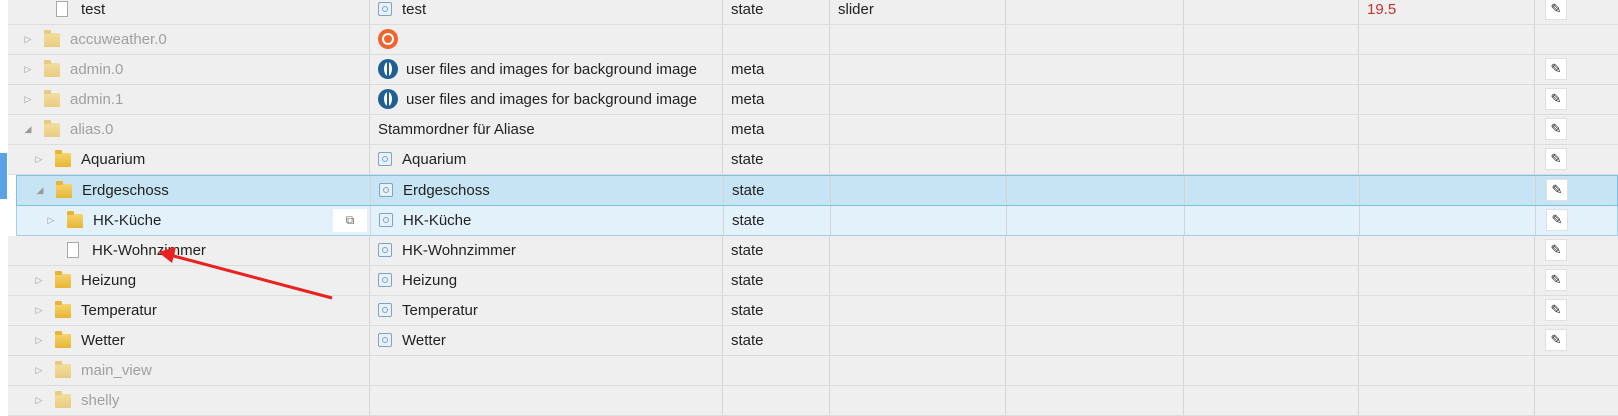 The width and height of the screenshot is (1618, 416). What do you see at coordinates (813, 371) in the screenshot?
I see `table-row: ▷ main_view` at bounding box center [813, 371].